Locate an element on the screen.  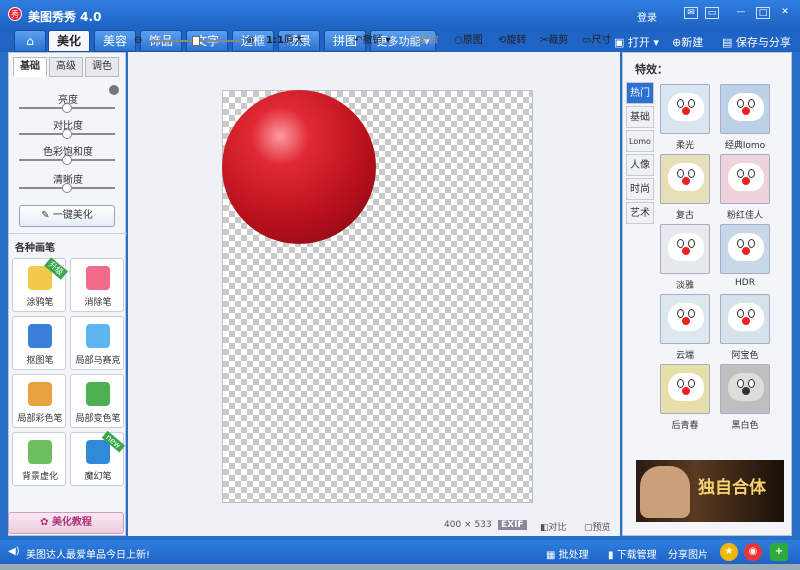
local-mosaic-brush-button: 局部马赛克 is located at coordinates (97, 343).